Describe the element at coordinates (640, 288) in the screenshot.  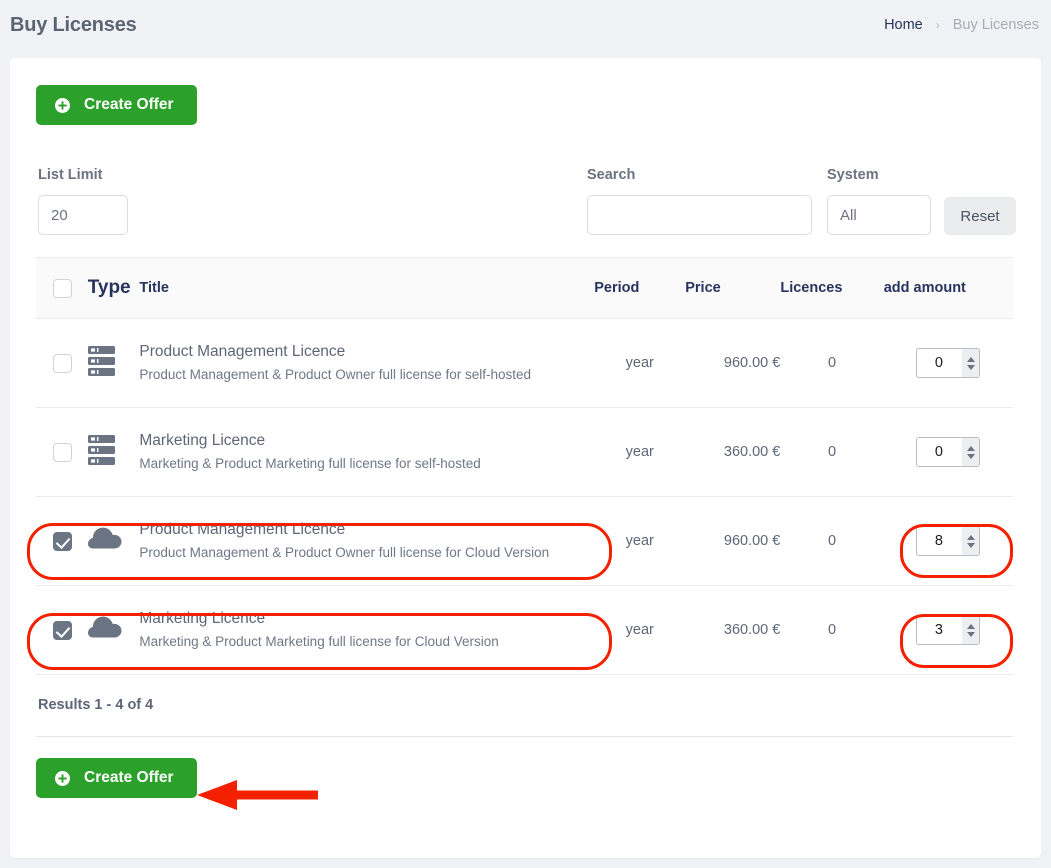
I see `column-header-period: Period` at that location.